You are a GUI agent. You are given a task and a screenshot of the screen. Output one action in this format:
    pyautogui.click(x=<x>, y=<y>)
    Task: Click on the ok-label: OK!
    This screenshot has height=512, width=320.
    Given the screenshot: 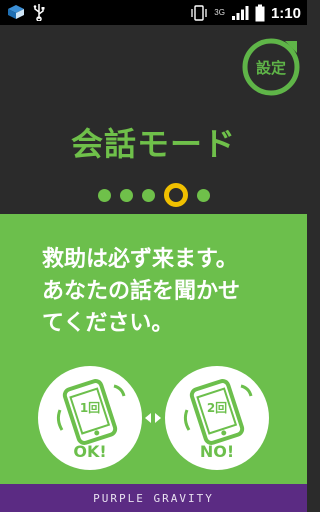 What is the action you would take?
    pyautogui.click(x=90, y=451)
    